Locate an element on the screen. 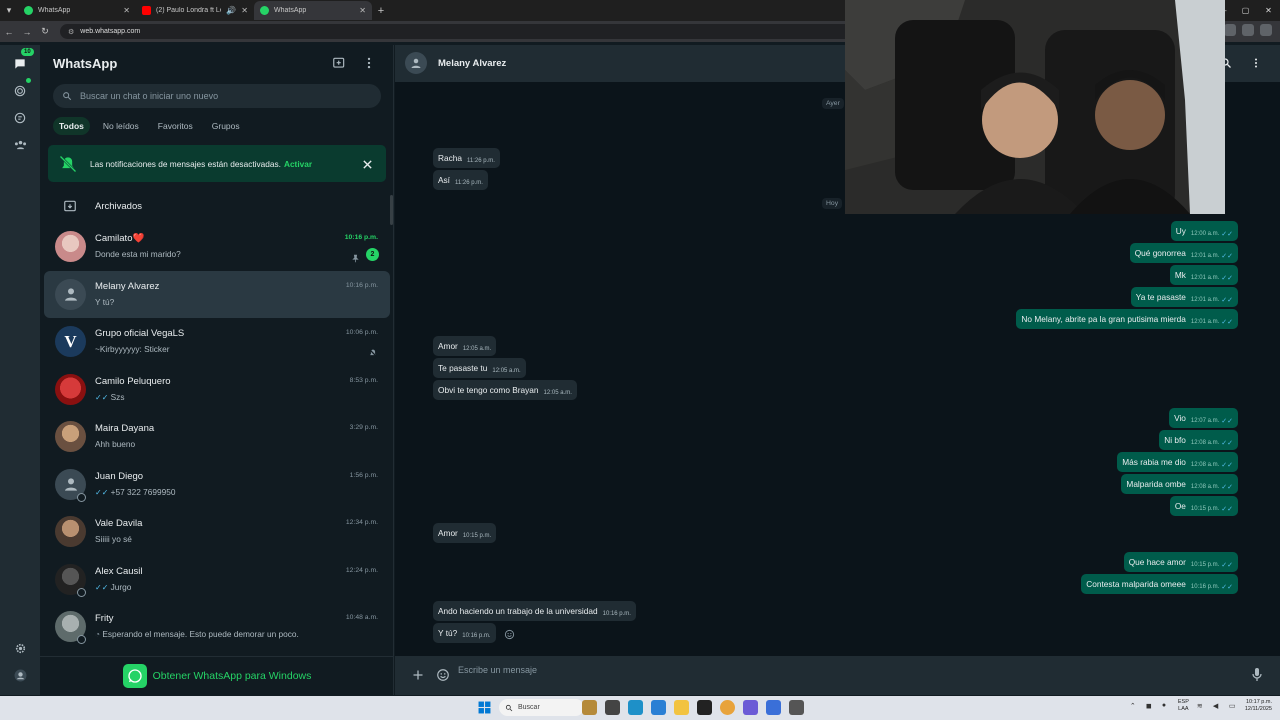  new-tab-button: + is located at coordinates (381, 11).